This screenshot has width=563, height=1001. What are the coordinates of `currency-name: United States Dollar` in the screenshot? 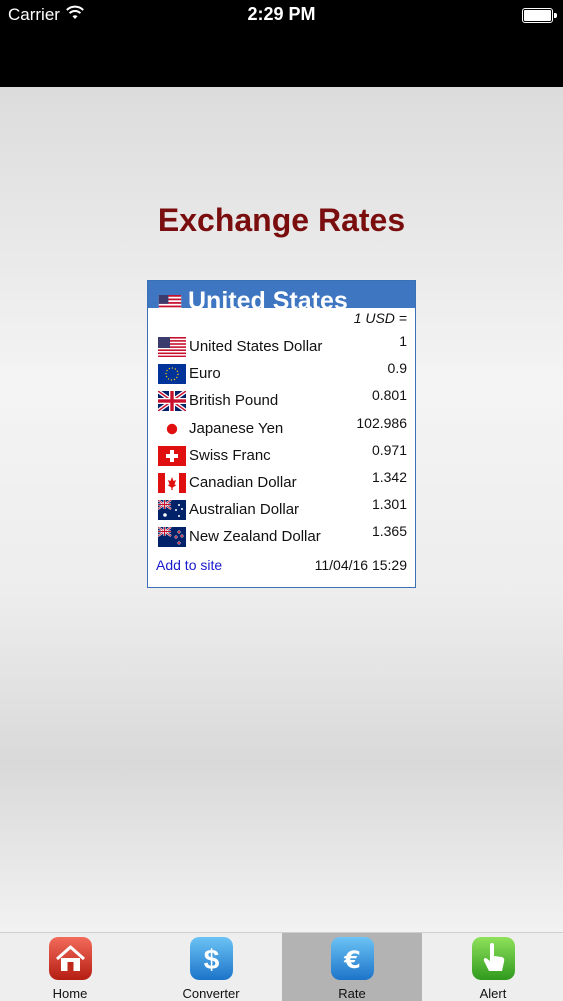 It's located at (256, 346).